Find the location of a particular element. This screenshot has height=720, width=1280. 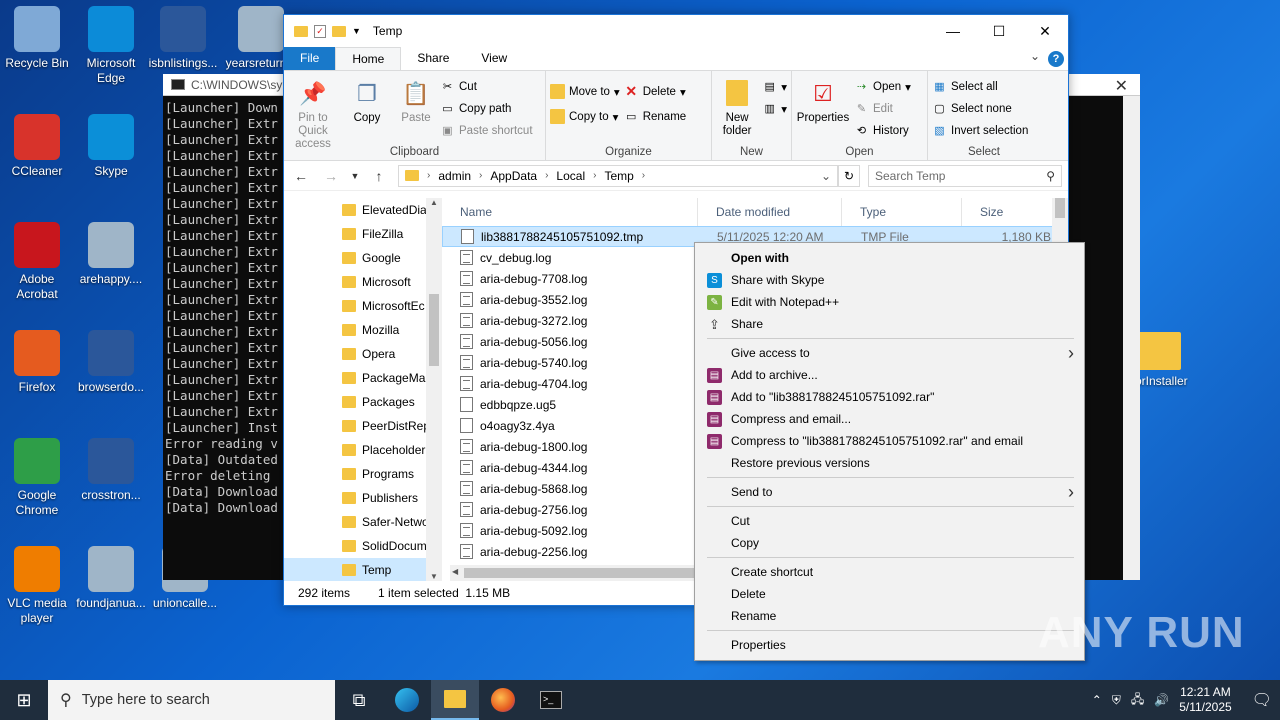

nav-folder-item: Placeholder is located at coordinates (363, 450).